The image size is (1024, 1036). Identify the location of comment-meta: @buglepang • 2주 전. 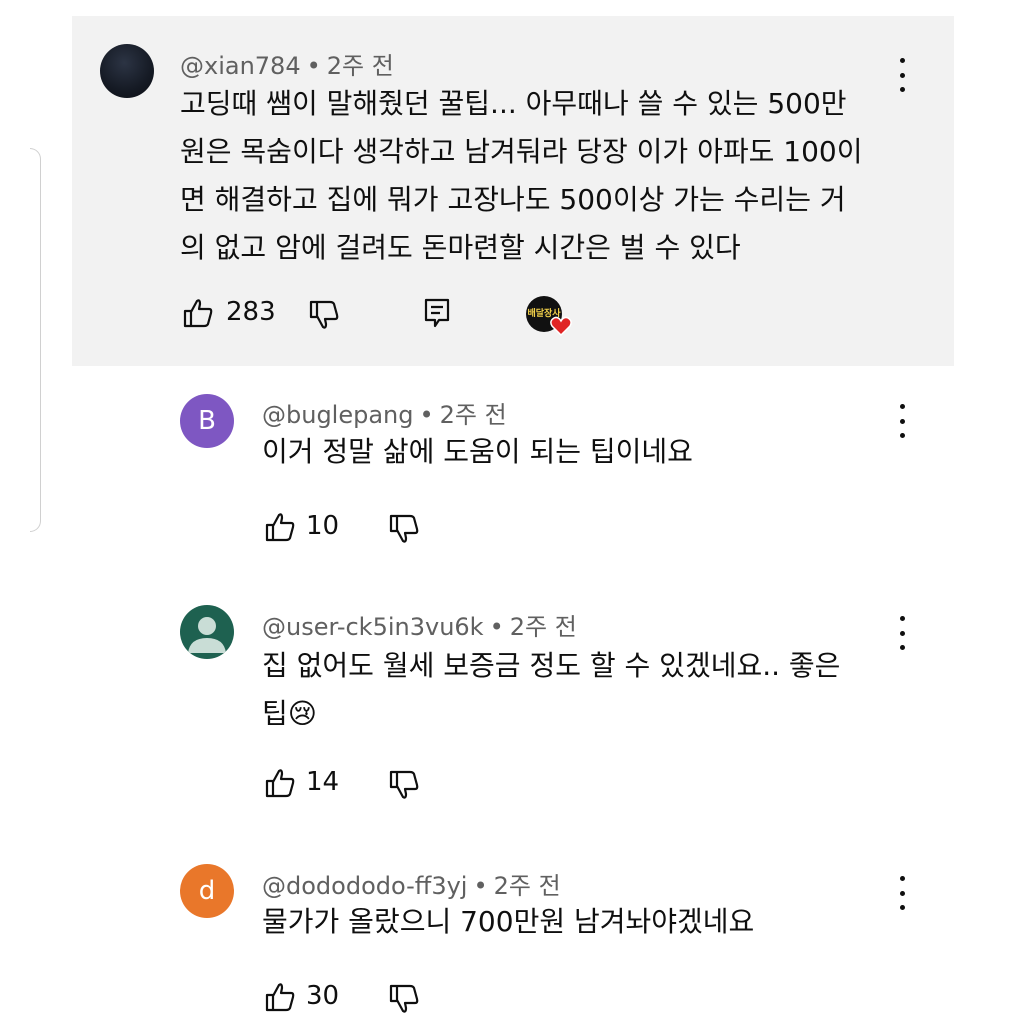
(384, 412).